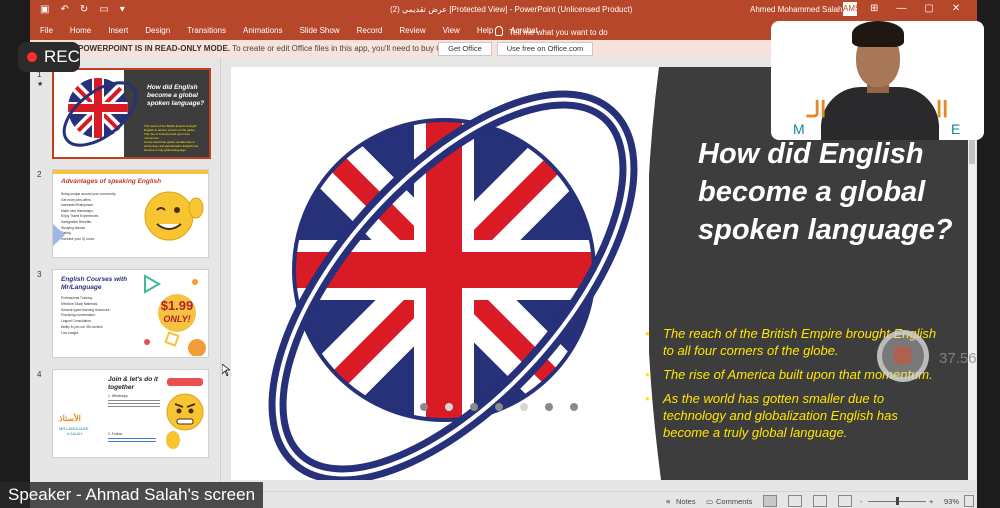  What do you see at coordinates (972, 152) in the screenshot?
I see `scrollbar-thumb` at bounding box center [972, 152].